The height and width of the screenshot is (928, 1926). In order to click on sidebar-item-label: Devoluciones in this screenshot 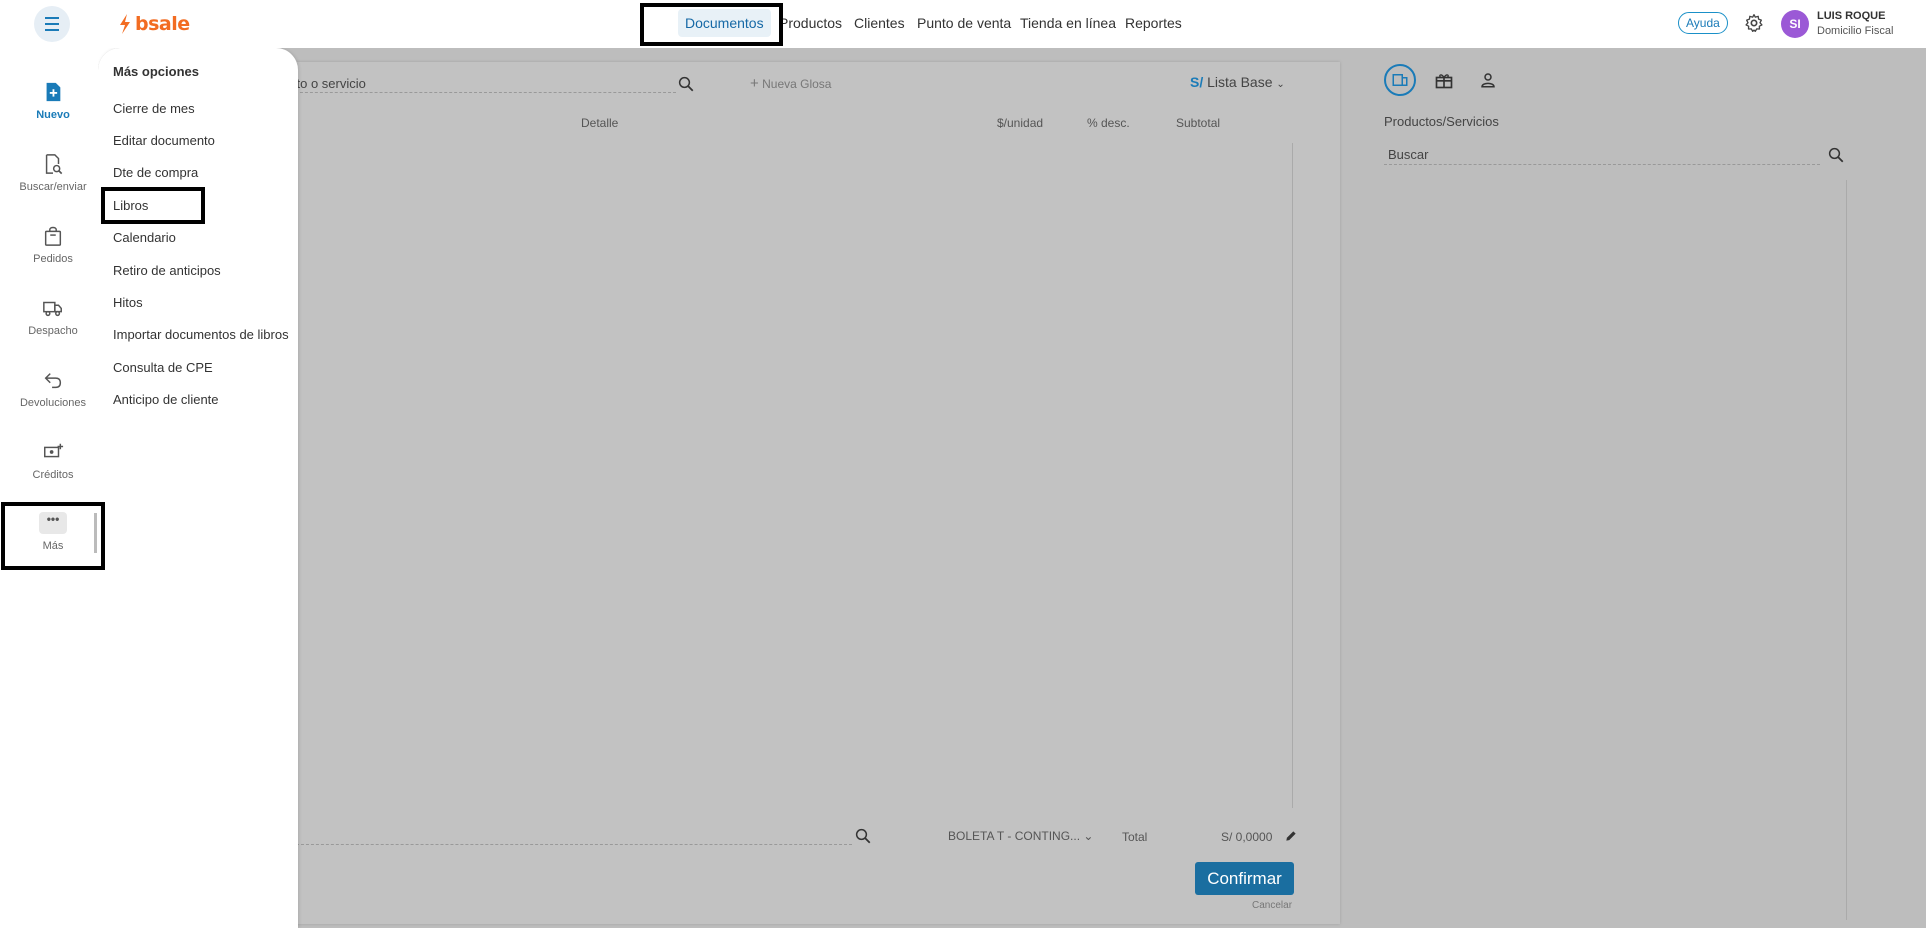, I will do `click(53, 403)`.